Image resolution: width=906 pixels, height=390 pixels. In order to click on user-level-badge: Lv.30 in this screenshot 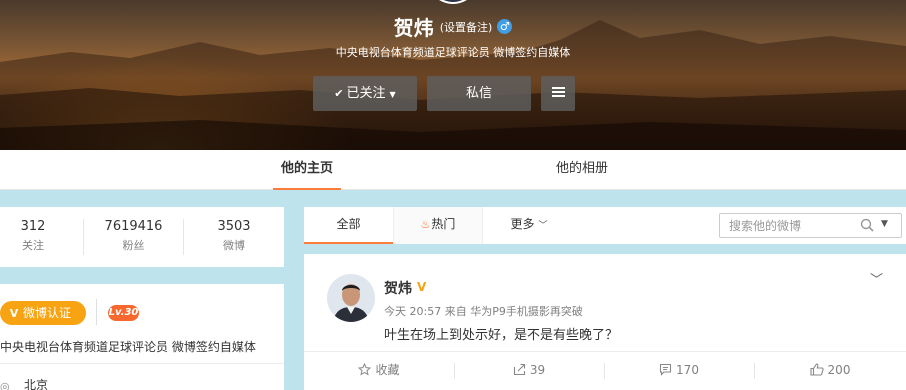, I will do `click(123, 313)`.